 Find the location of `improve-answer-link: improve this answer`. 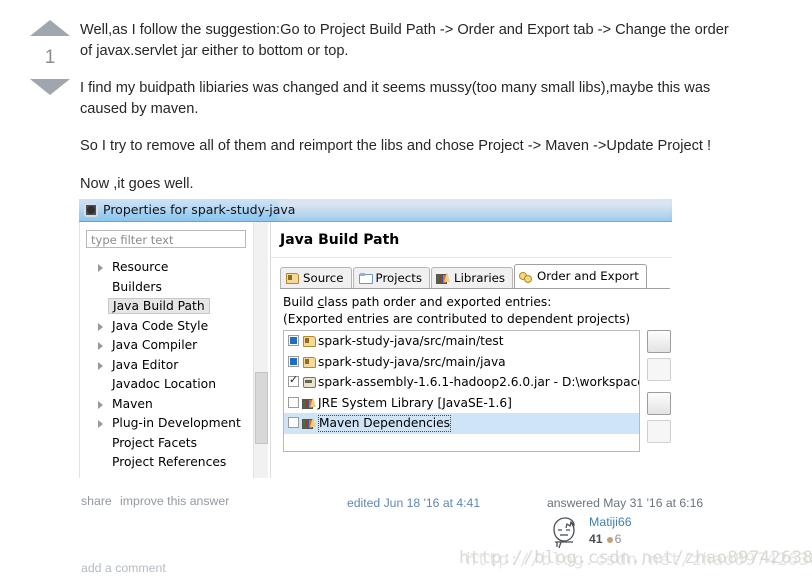

improve-answer-link: improve this answer is located at coordinates (174, 501).